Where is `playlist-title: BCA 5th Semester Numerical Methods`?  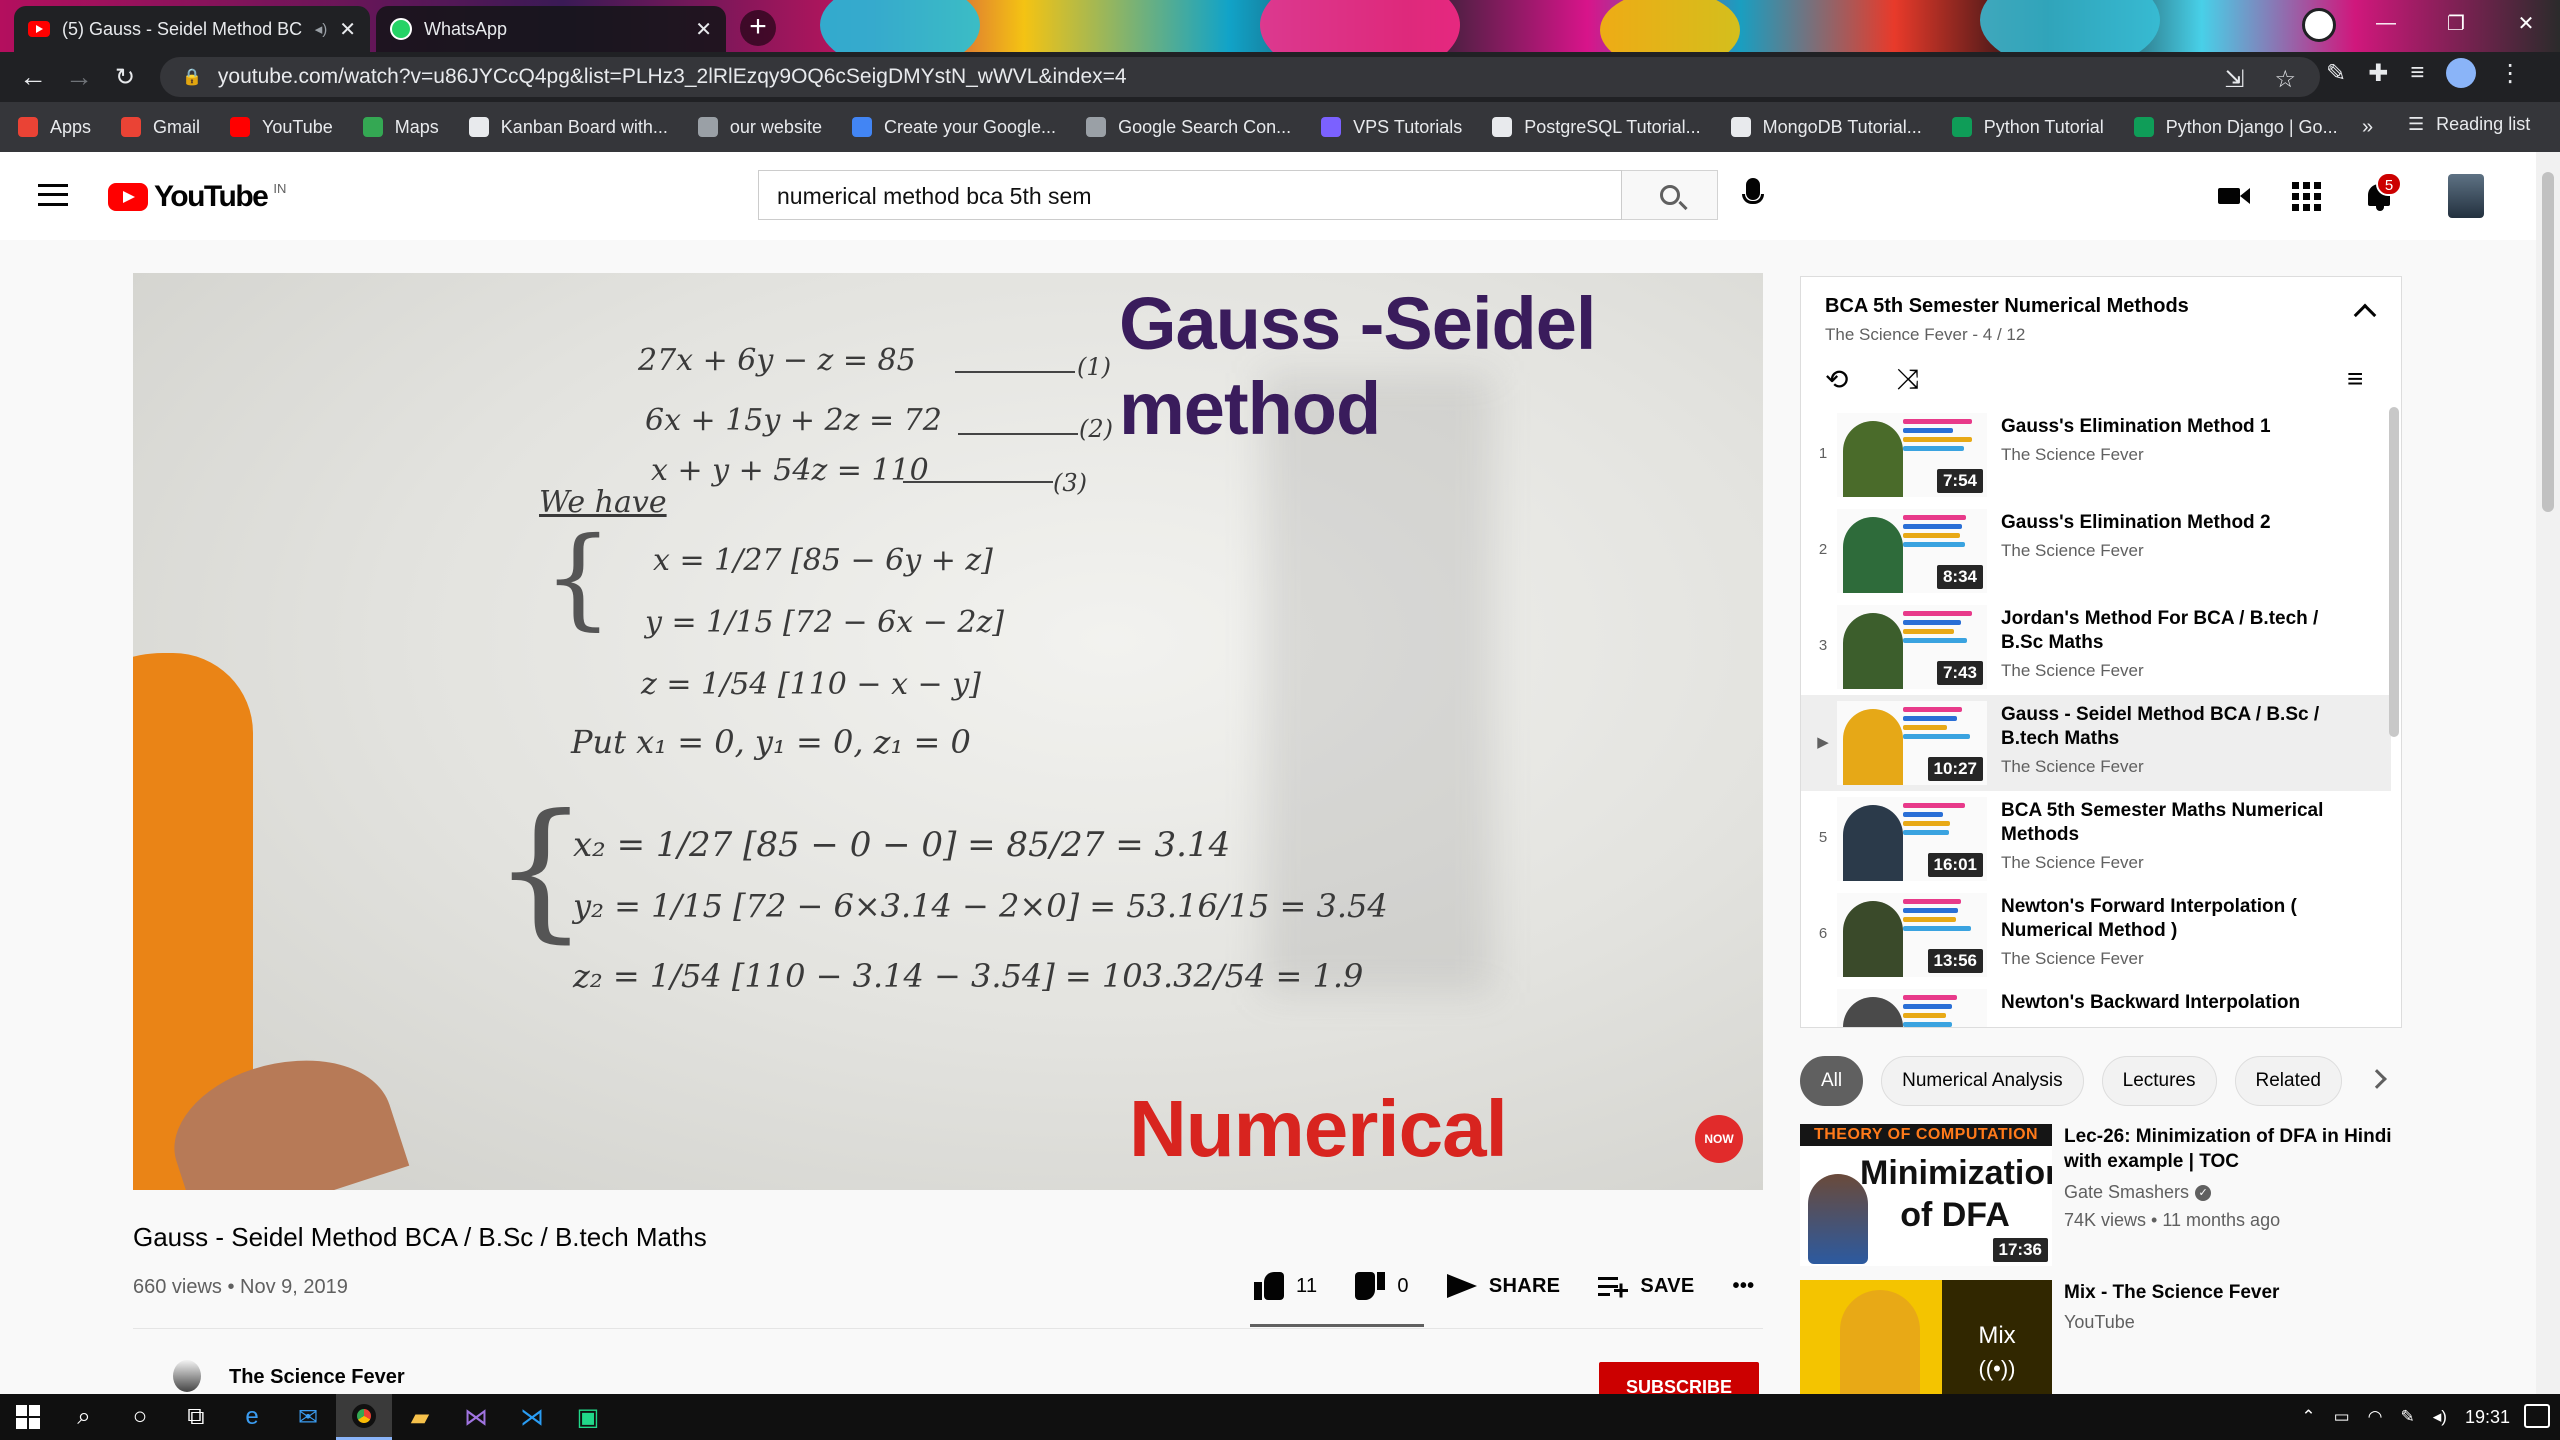 playlist-title: BCA 5th Semester Numerical Methods is located at coordinates (2007, 306).